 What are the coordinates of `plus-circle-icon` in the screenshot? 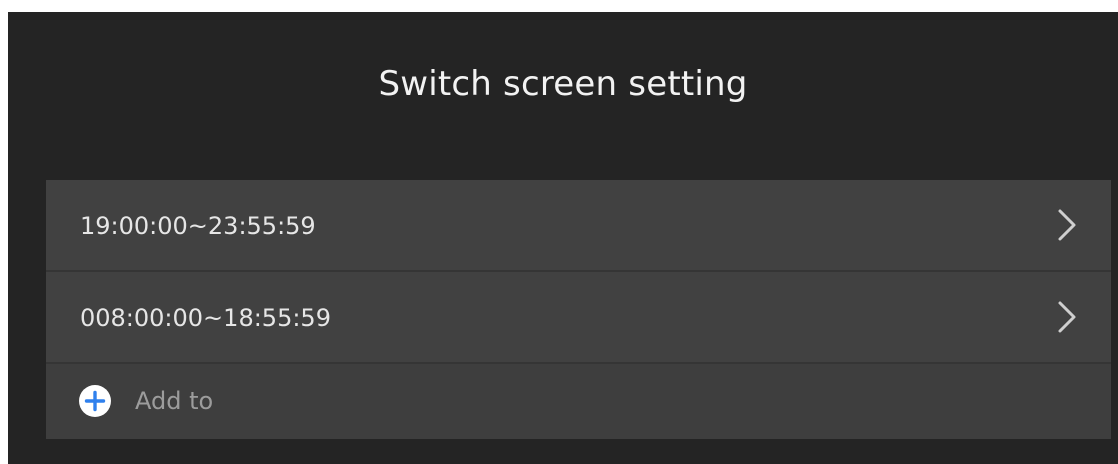 It's located at (95, 401).